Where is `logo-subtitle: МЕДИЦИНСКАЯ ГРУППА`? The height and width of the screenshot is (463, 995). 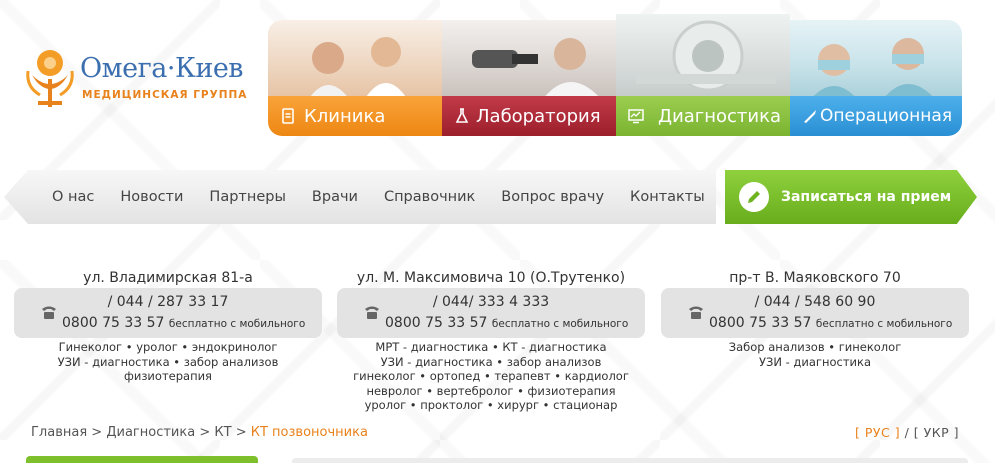
logo-subtitle: МЕДИЦИНСКАЯ ГРУППА is located at coordinates (165, 95).